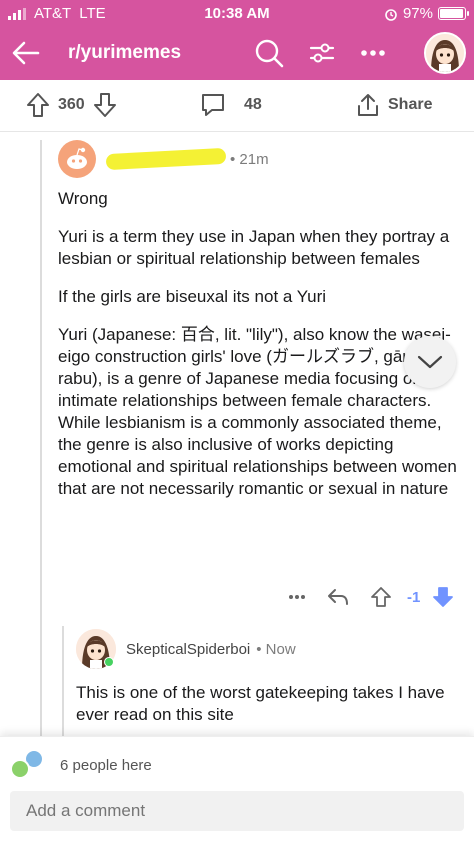  What do you see at coordinates (368, 105) in the screenshot?
I see `share-icon` at bounding box center [368, 105].